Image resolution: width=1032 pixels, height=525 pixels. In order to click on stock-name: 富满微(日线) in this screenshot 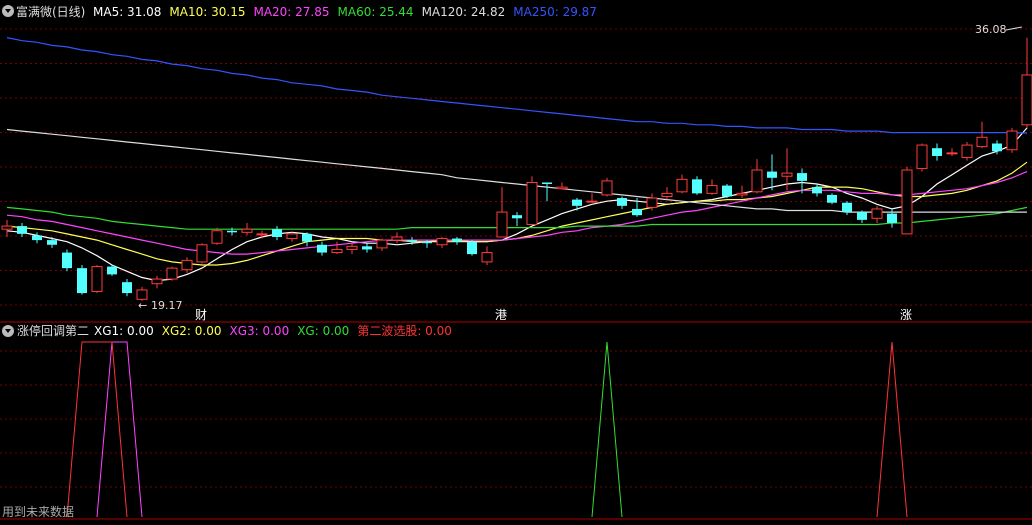, I will do `click(50, 11)`.